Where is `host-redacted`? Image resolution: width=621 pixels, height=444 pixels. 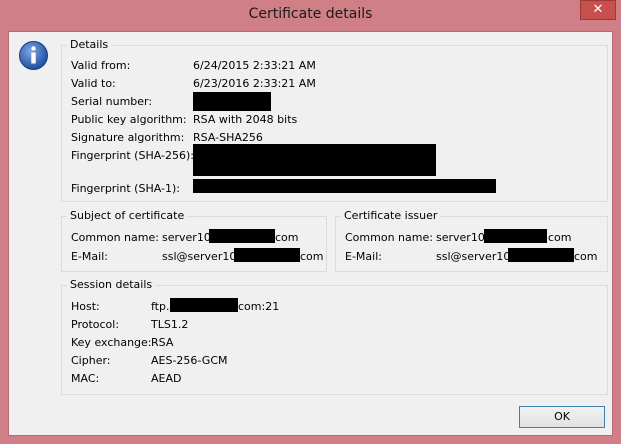 host-redacted is located at coordinates (204, 305).